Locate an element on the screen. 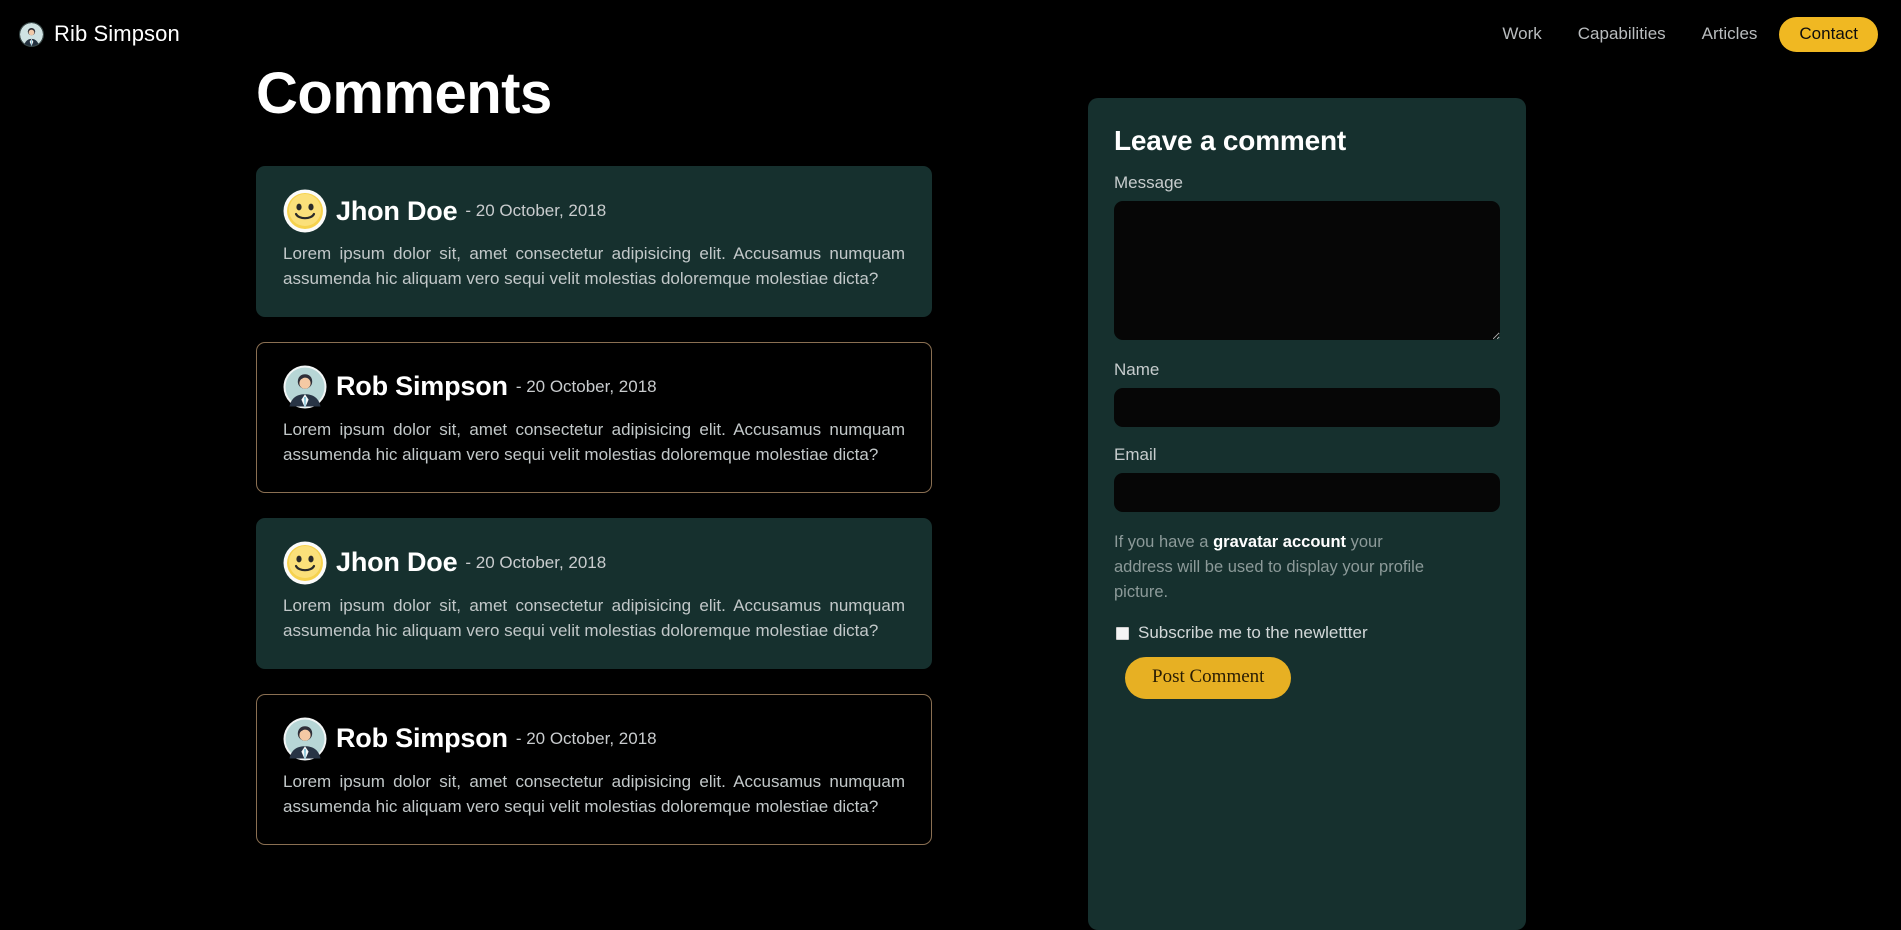 This screenshot has height=930, width=1901. post-comment-button: Post Comment is located at coordinates (1208, 678).